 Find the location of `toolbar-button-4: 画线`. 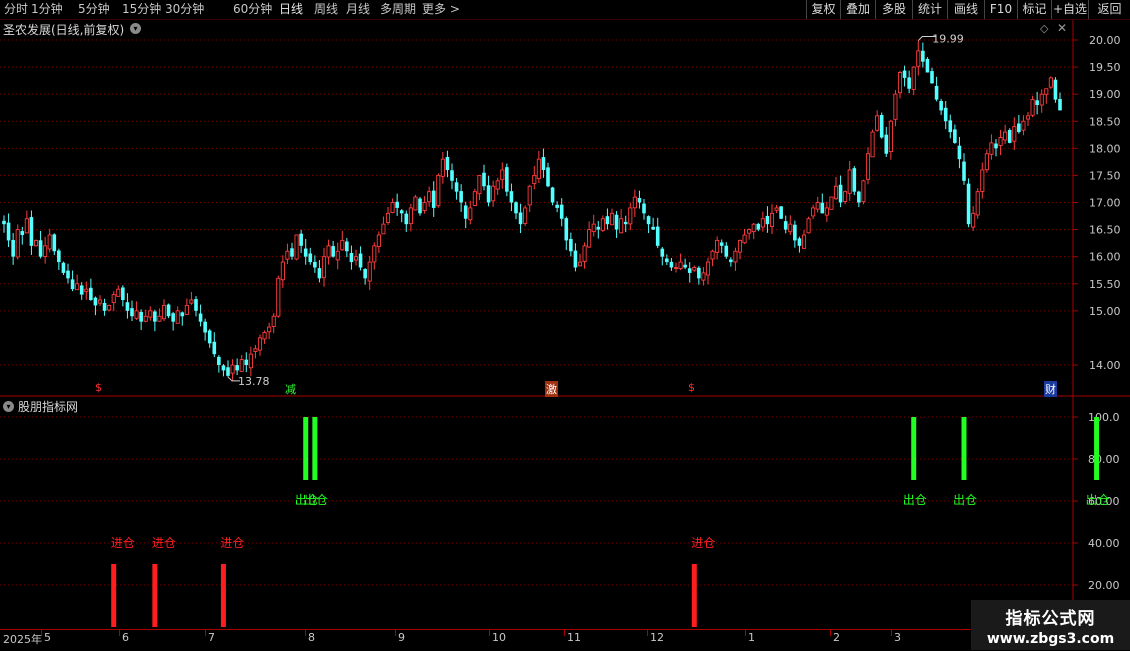

toolbar-button-4: 画线 is located at coordinates (965, 9).